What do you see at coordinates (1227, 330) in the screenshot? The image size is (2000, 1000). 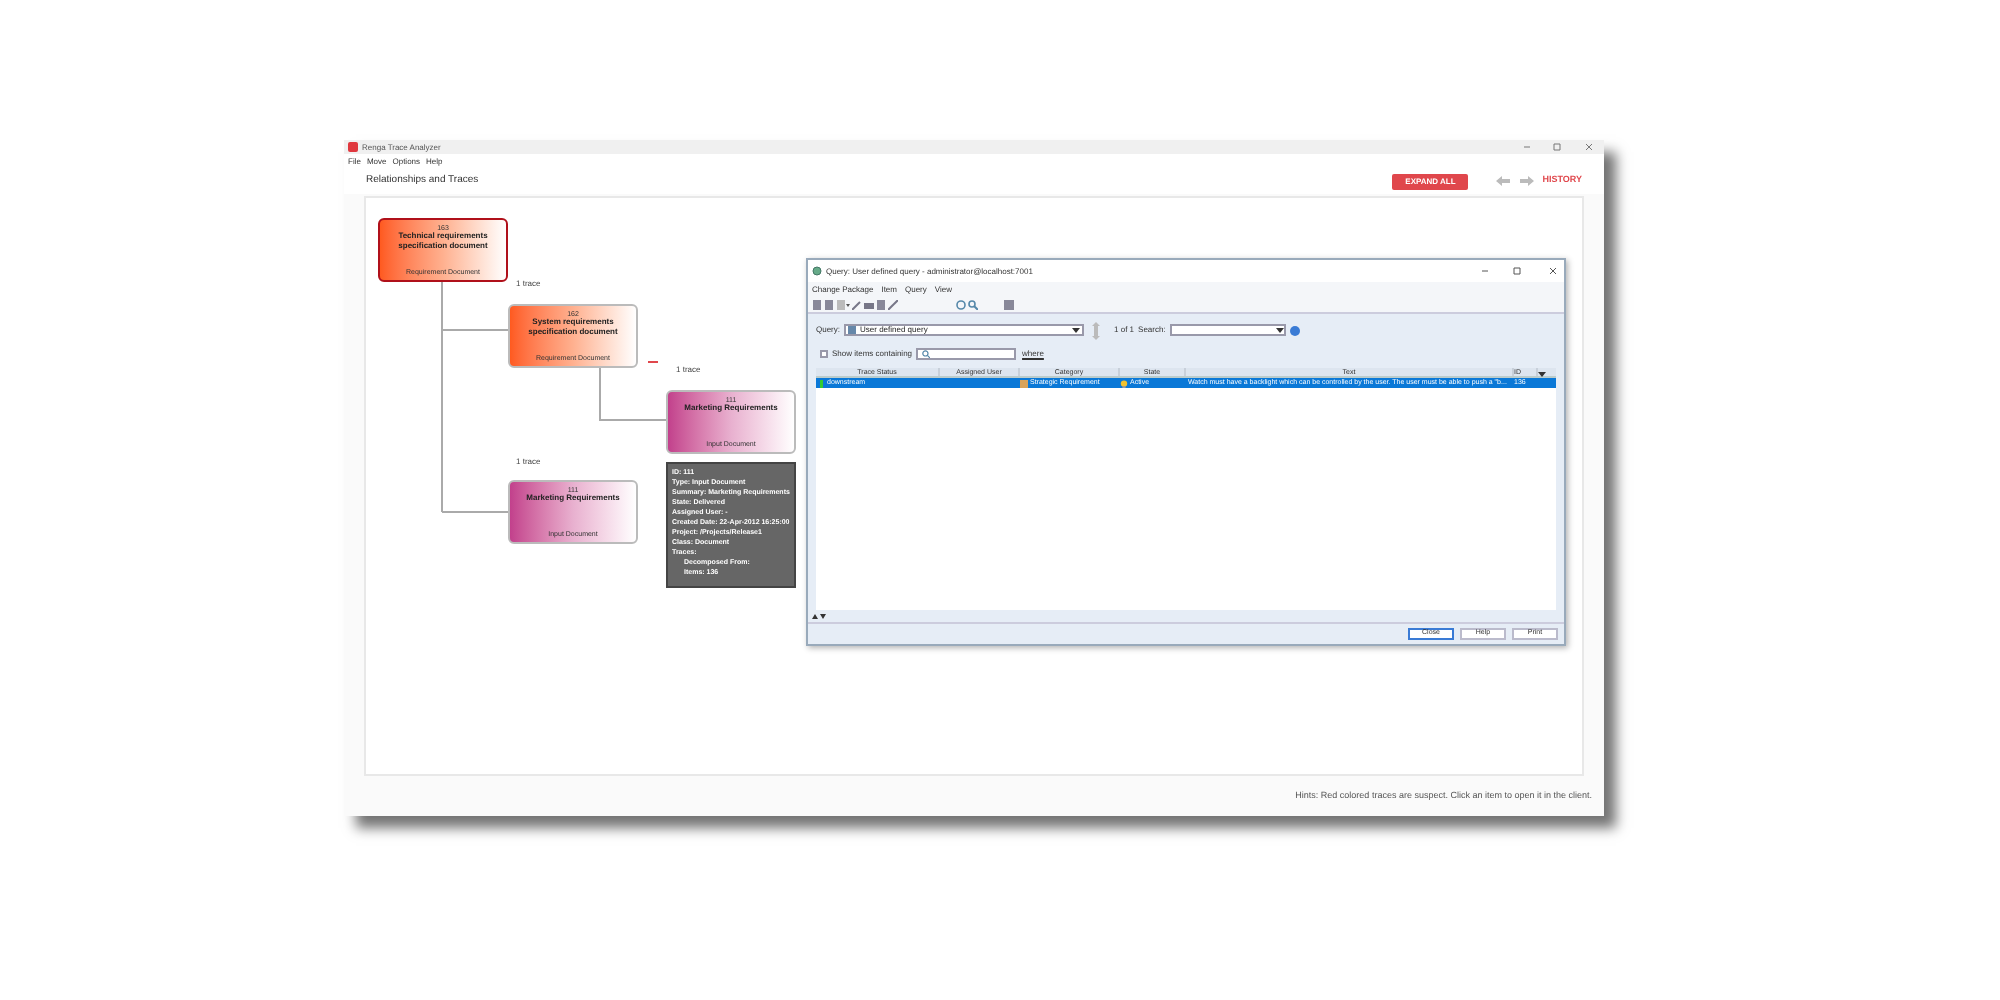 I see `search-dropdown` at bounding box center [1227, 330].